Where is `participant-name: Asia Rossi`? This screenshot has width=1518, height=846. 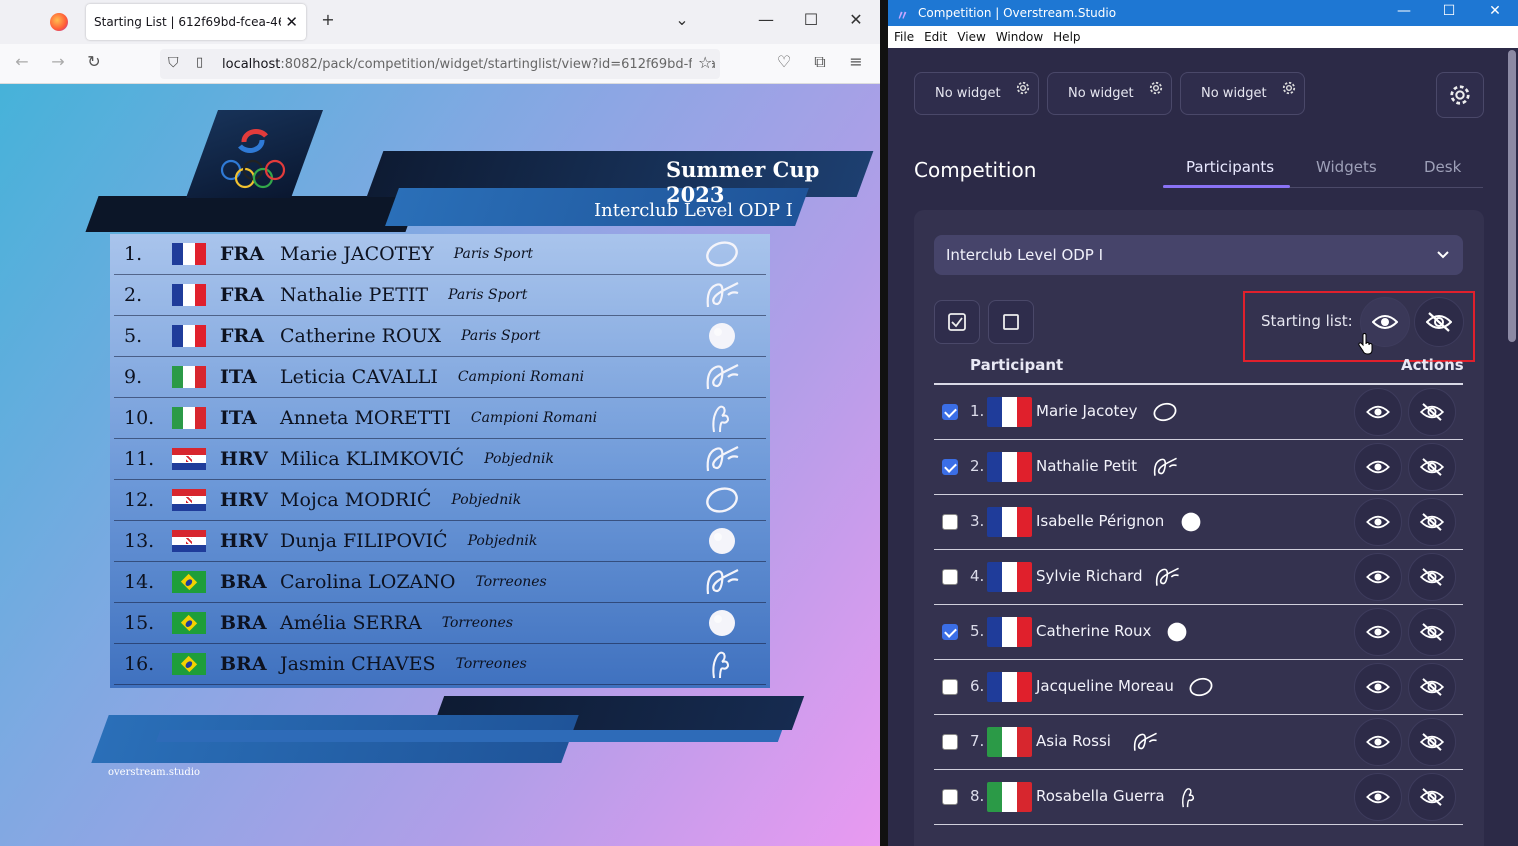 participant-name: Asia Rossi is located at coordinates (1073, 741).